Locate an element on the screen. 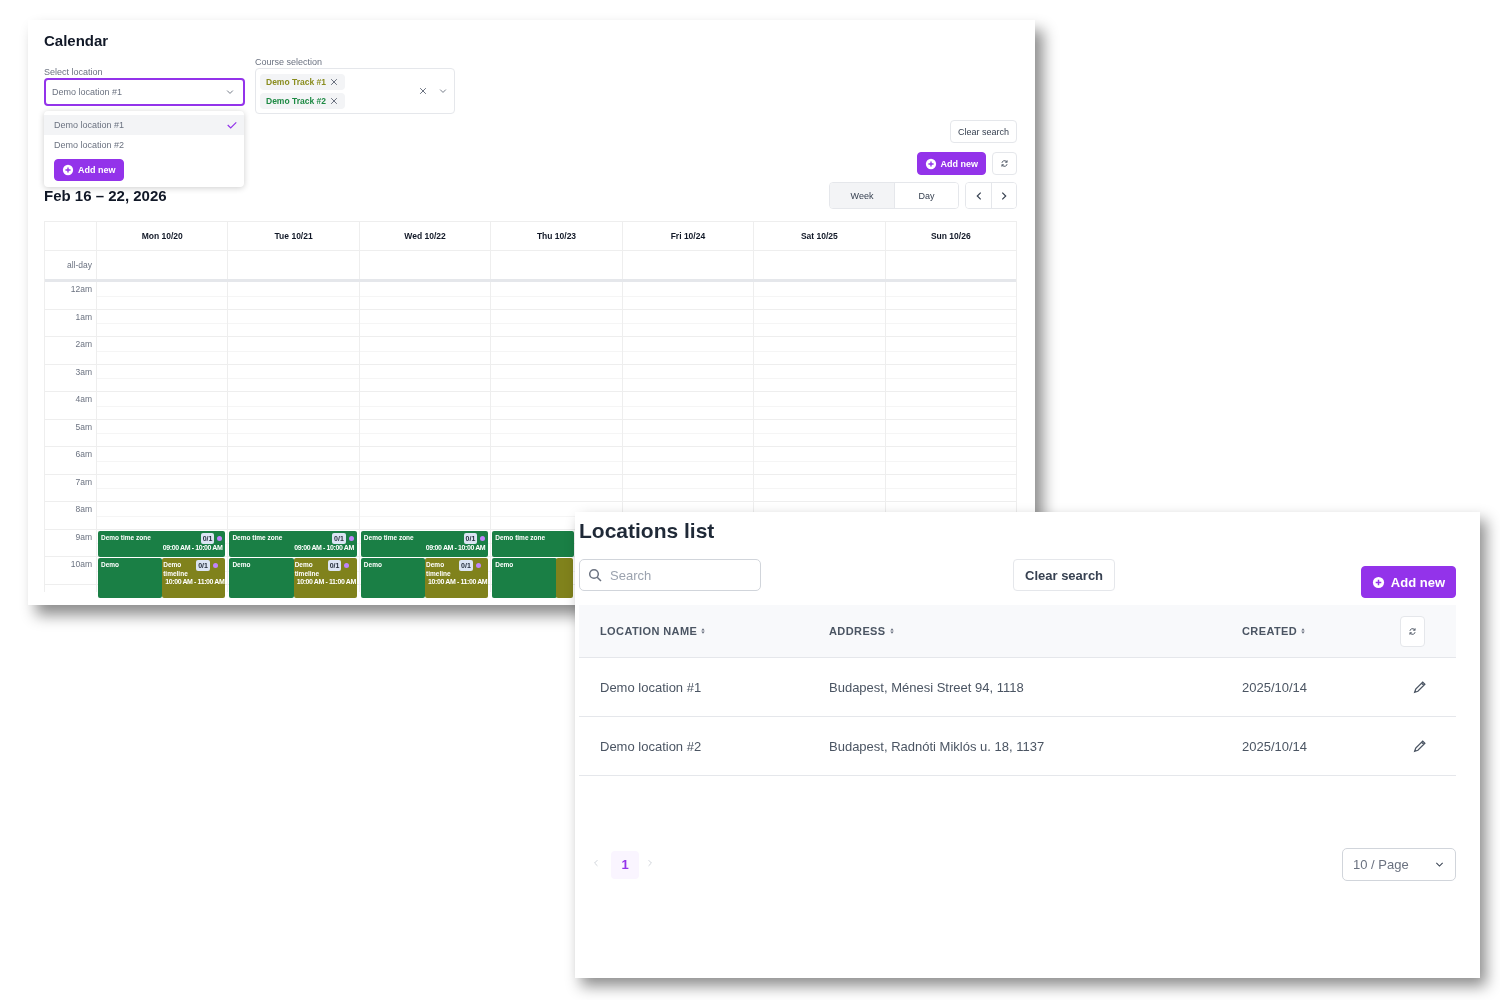  table-cell: Demo location #2 is located at coordinates (651, 746).